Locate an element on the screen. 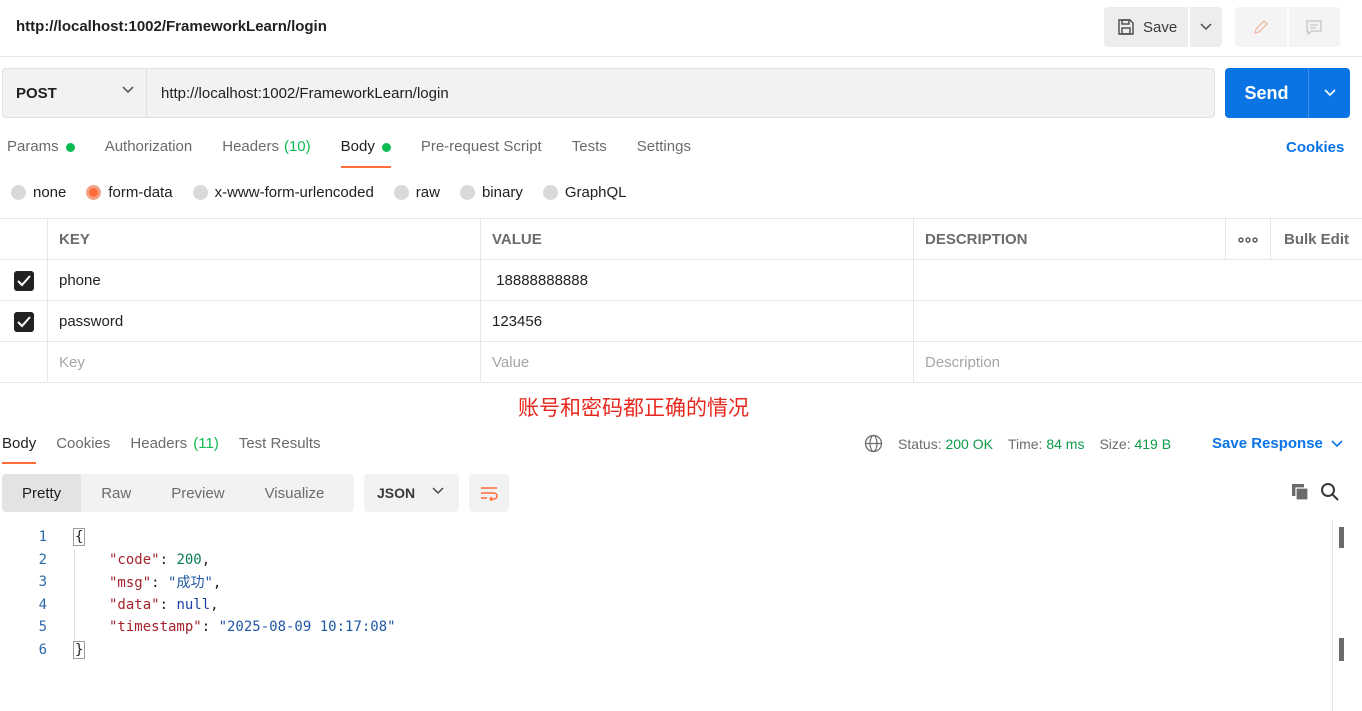 This screenshot has height=711, width=1362. view-mode-preview: Preview is located at coordinates (197, 493).